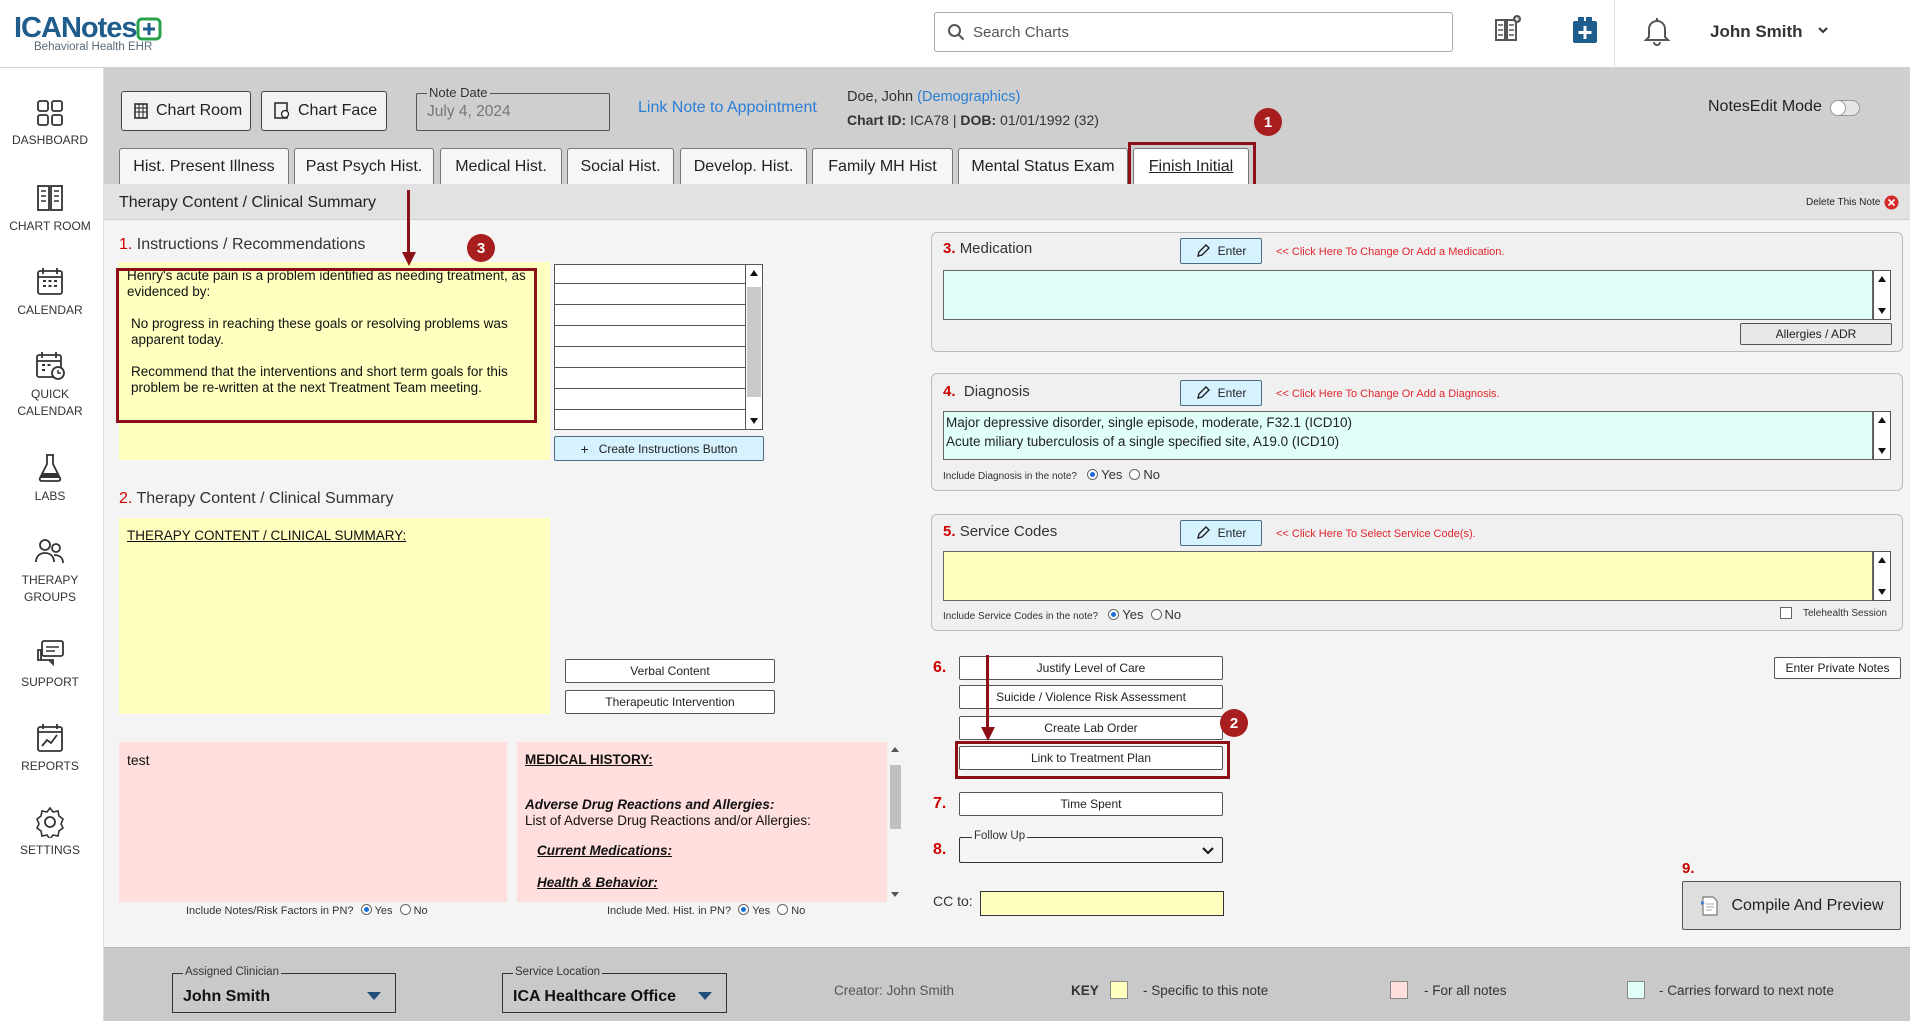 The width and height of the screenshot is (1910, 1021). What do you see at coordinates (334, 616) in the screenshot?
I see `therapy-content-textarea: THERAPY CONTENT / CLINICAL SUMMARY:` at bounding box center [334, 616].